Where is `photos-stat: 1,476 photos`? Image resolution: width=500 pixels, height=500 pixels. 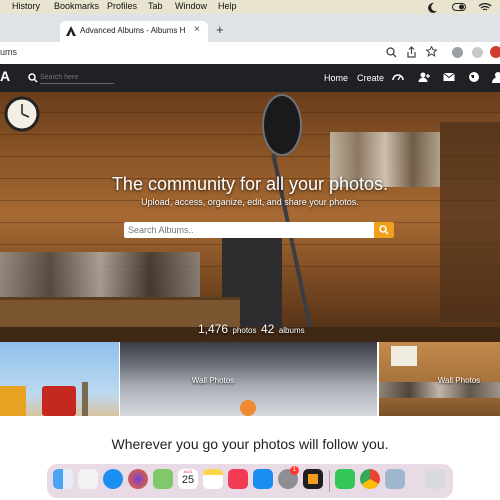
photos-stat: 1,476 photos is located at coordinates (227, 329).